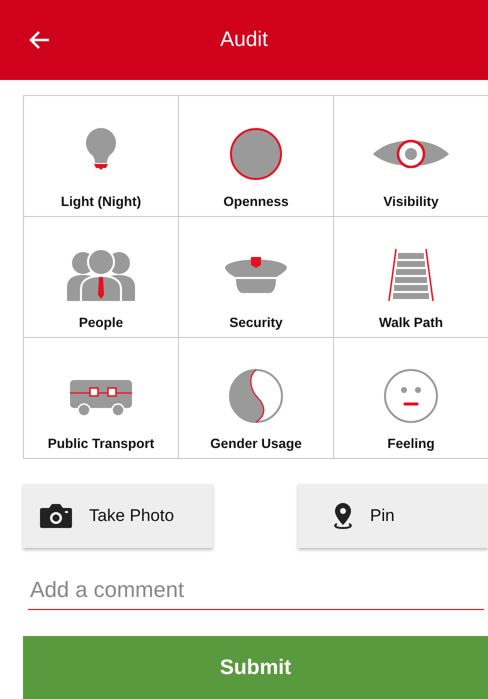 This screenshot has height=699, width=488. Describe the element at coordinates (101, 398) in the screenshot. I see `category-tile: Public Transport` at that location.